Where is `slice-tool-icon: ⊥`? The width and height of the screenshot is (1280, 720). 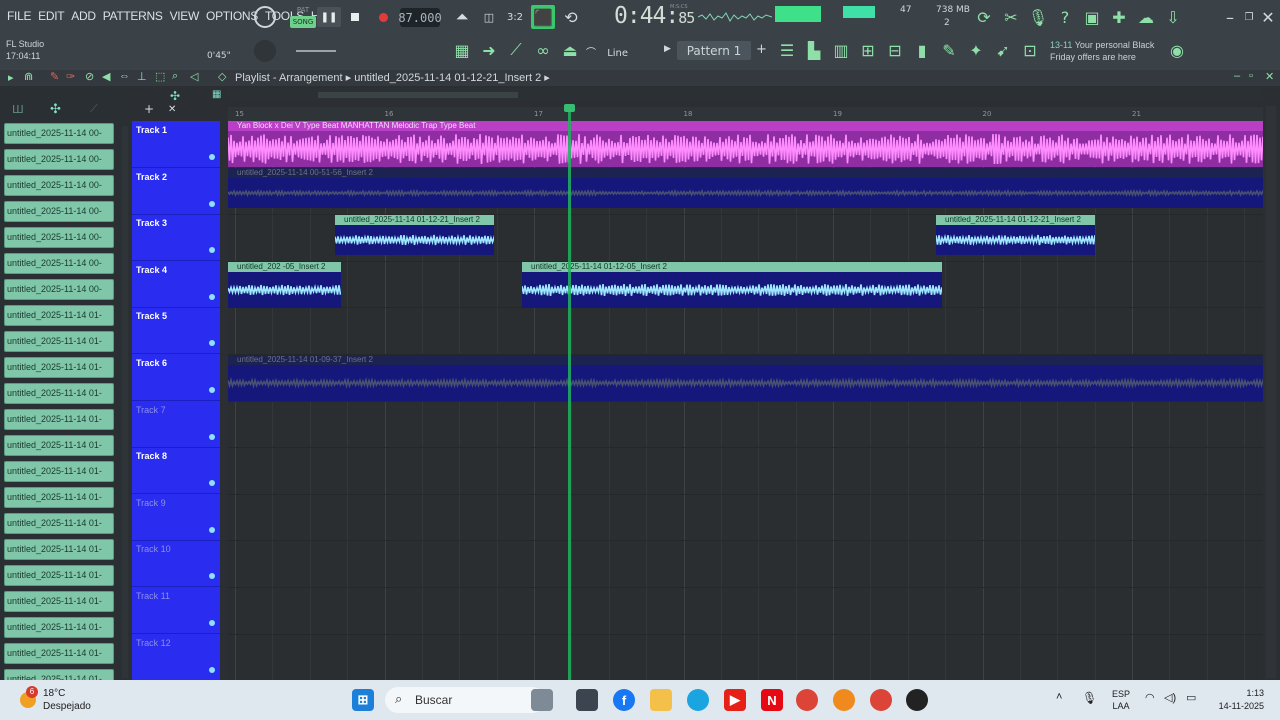
slice-tool-icon: ⊥ is located at coordinates (142, 76).